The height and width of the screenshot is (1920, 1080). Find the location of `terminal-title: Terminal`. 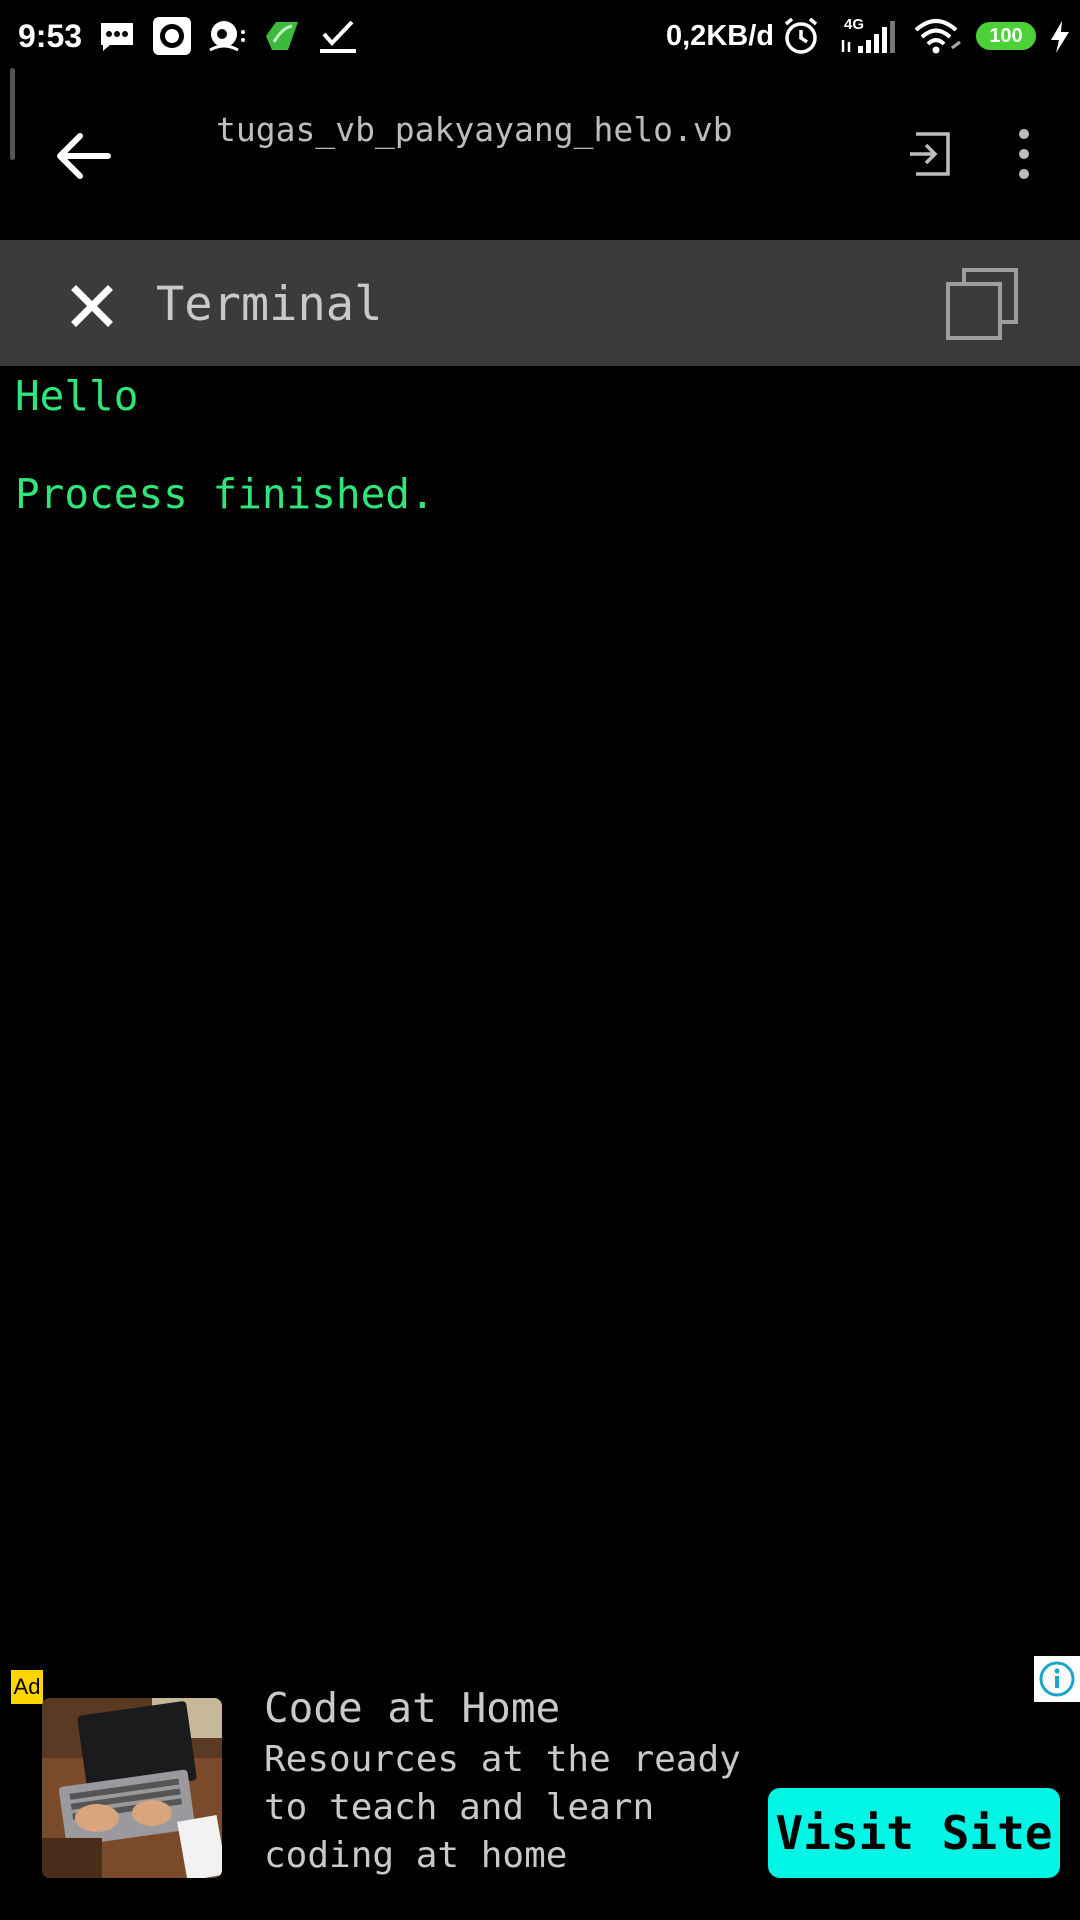

terminal-title: Terminal is located at coordinates (269, 304).